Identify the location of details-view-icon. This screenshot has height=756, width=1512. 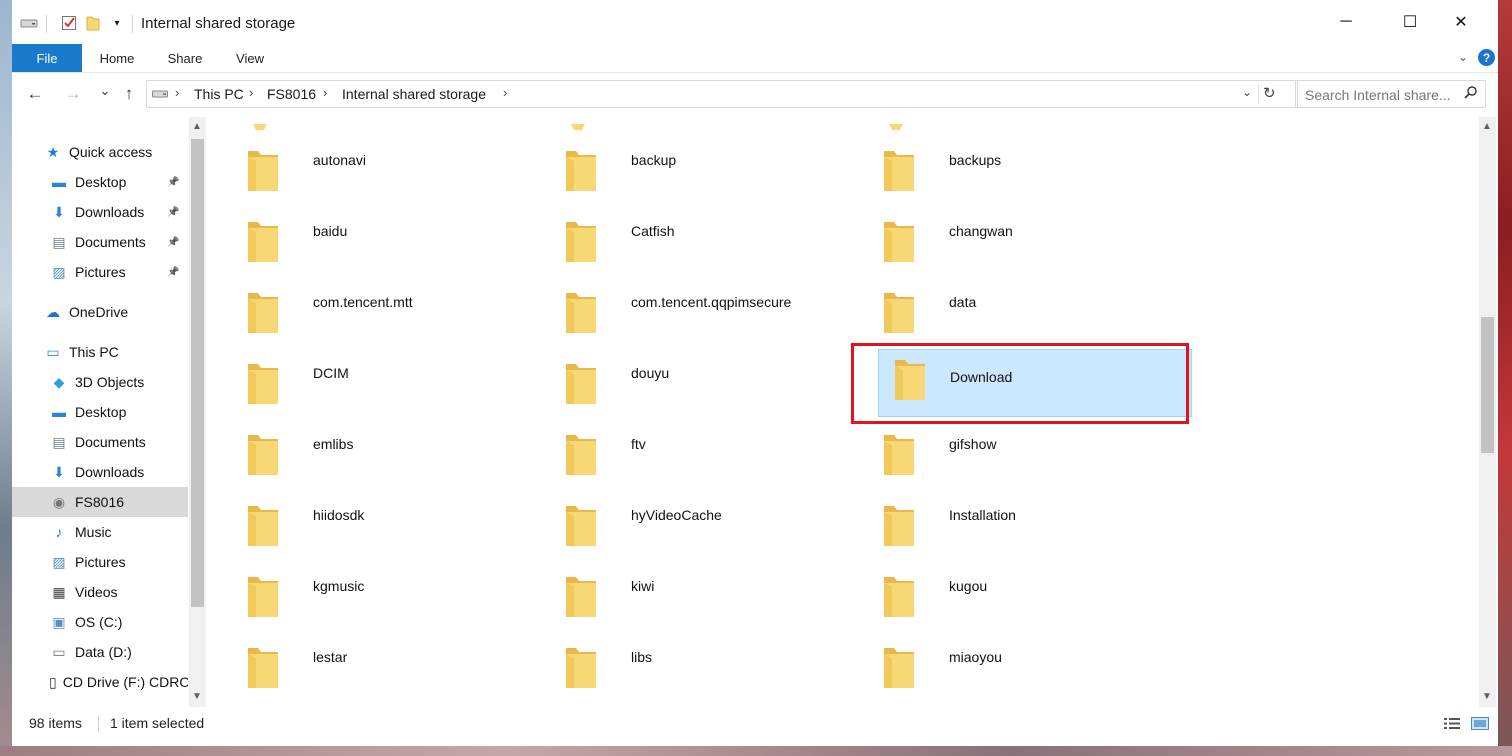
(1452, 723).